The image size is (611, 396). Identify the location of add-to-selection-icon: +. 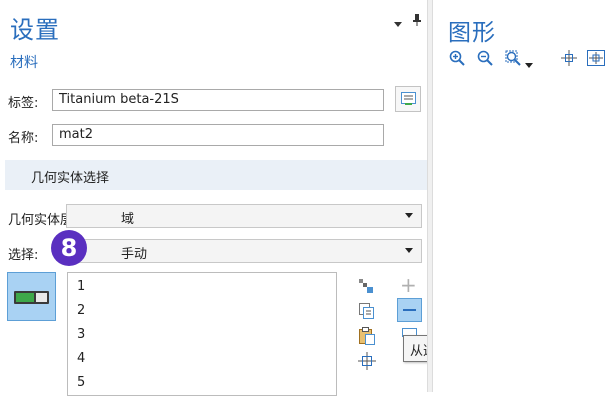
(408, 285).